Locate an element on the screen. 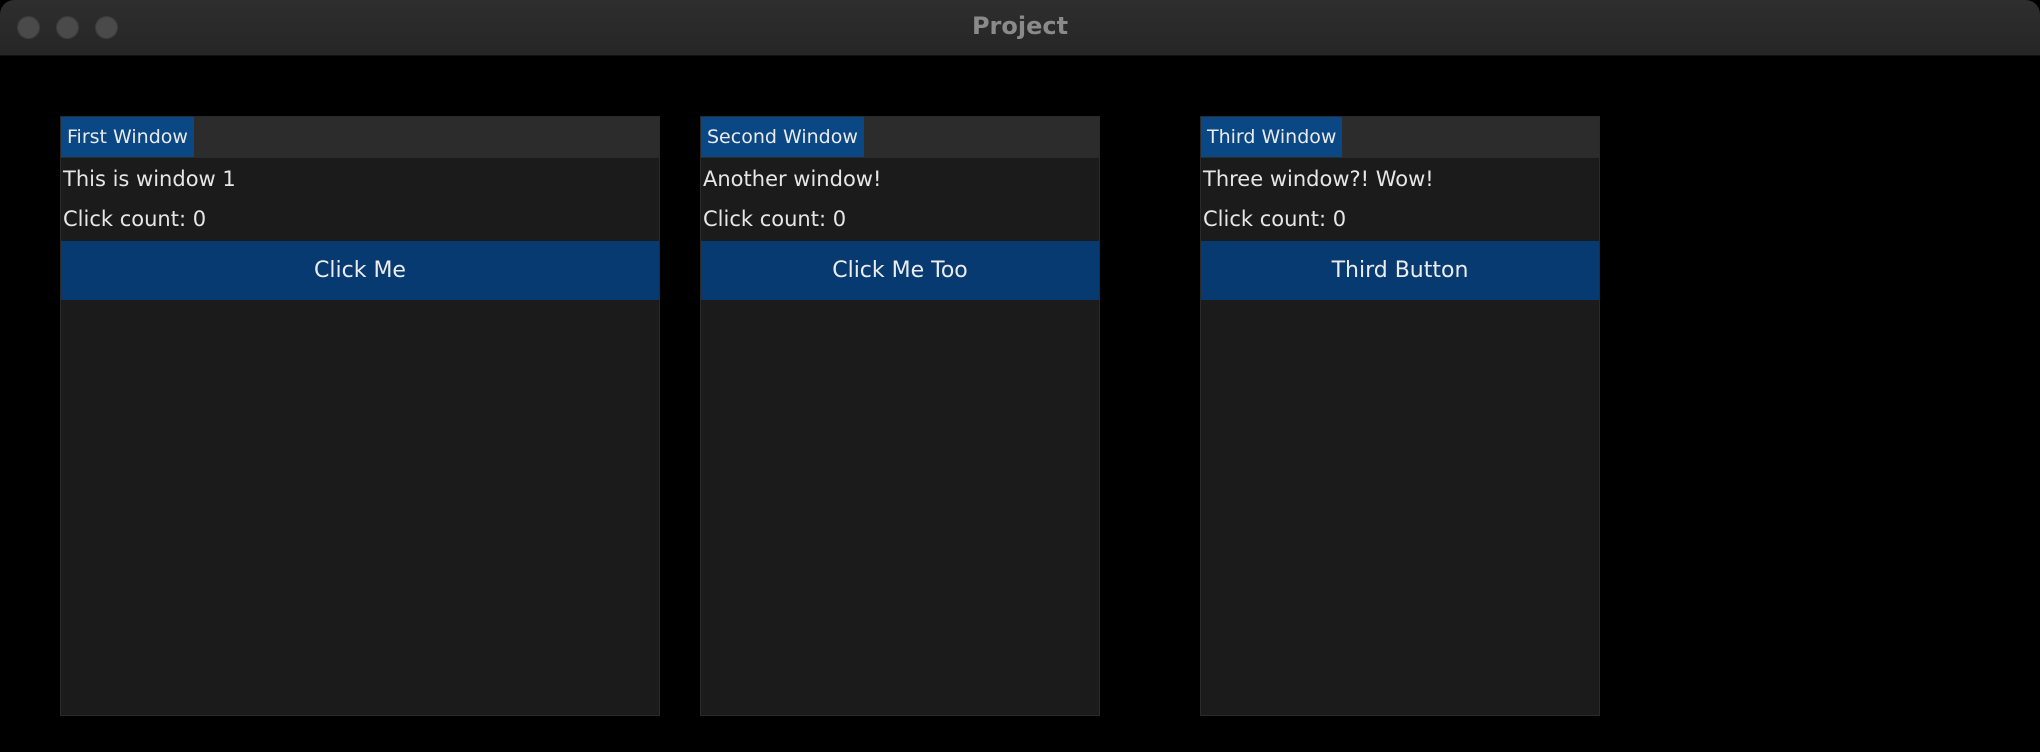  first-window-title: First Window is located at coordinates (127, 137).